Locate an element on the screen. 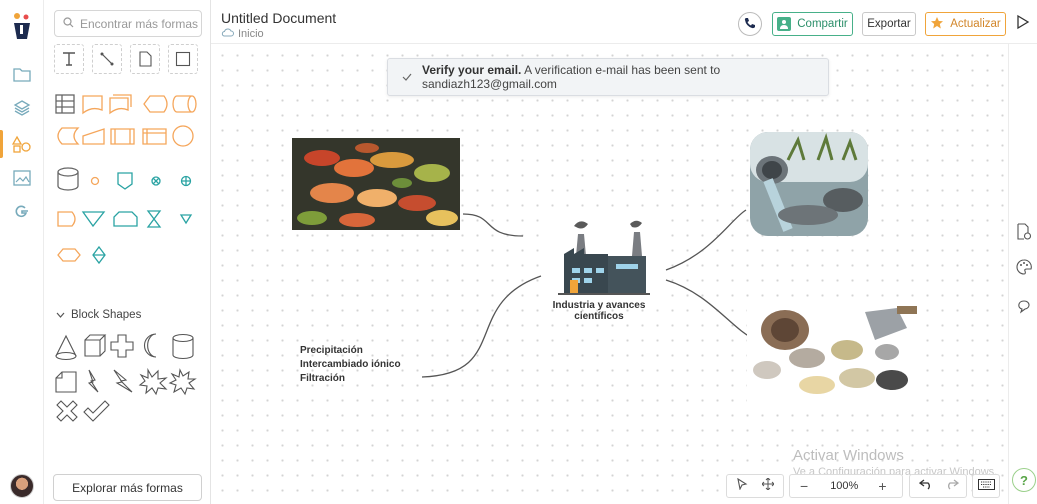 The image size is (1037, 504). star-icon is located at coordinates (937, 24).